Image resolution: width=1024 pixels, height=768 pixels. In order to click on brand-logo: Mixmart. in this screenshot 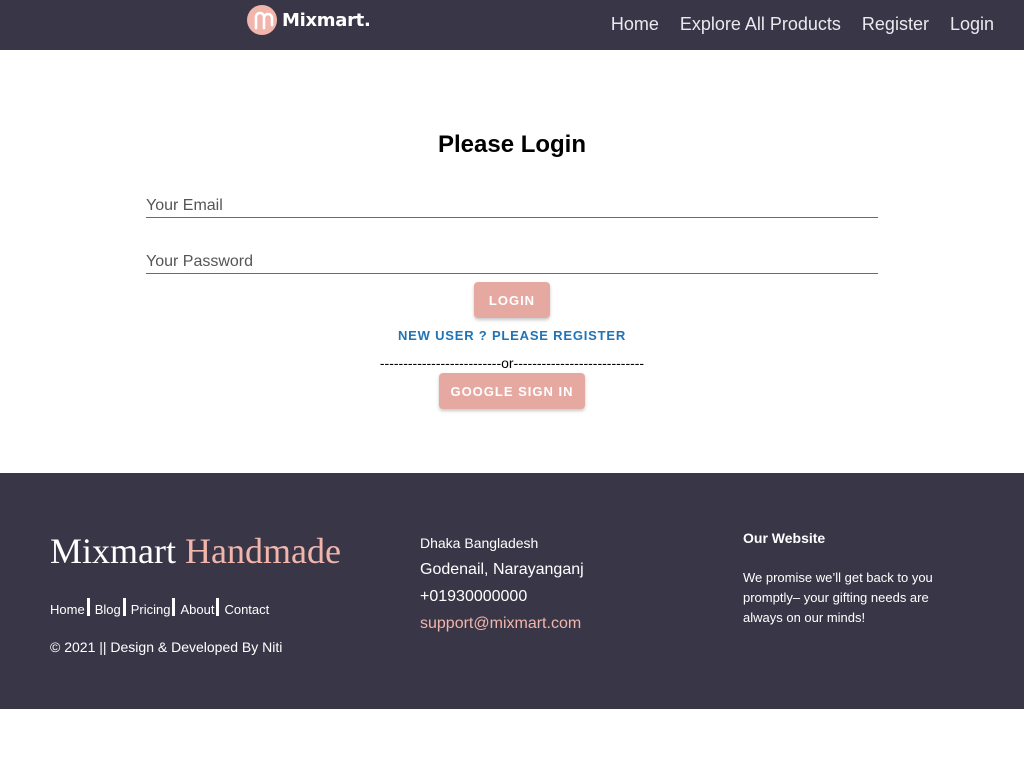, I will do `click(309, 20)`.